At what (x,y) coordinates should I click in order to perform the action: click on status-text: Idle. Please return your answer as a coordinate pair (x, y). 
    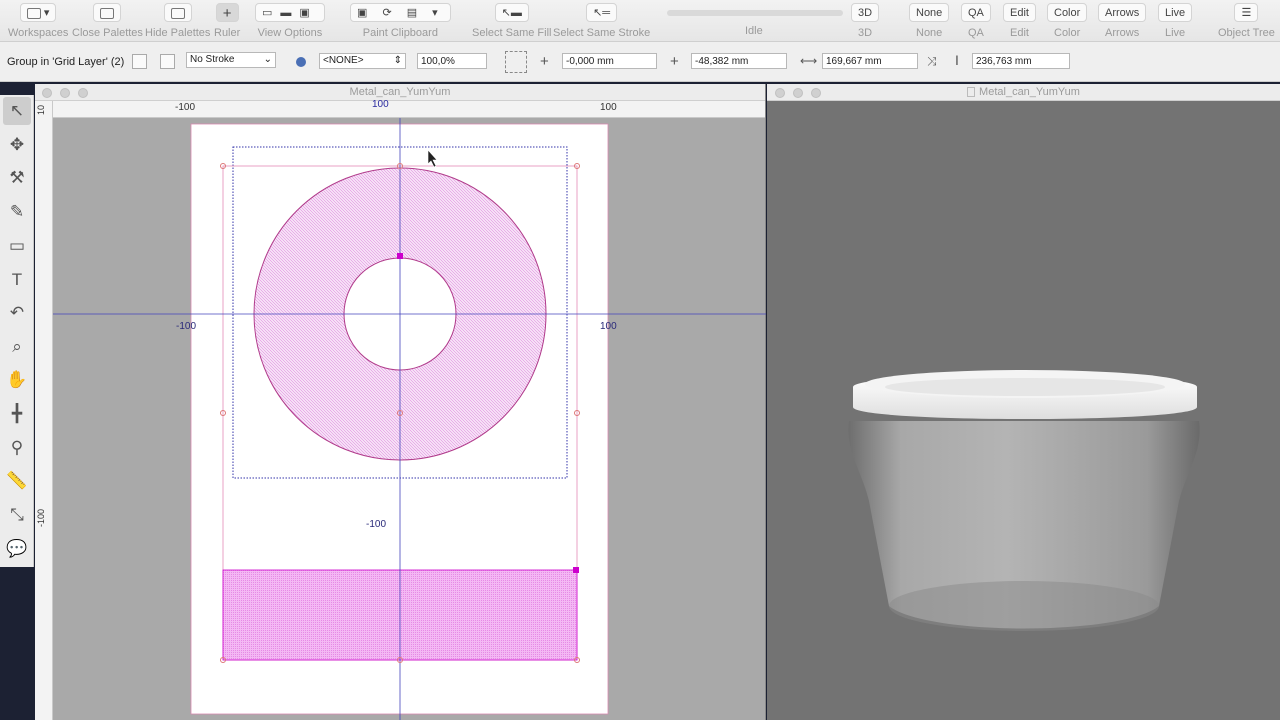
    Looking at the image, I should click on (754, 31).